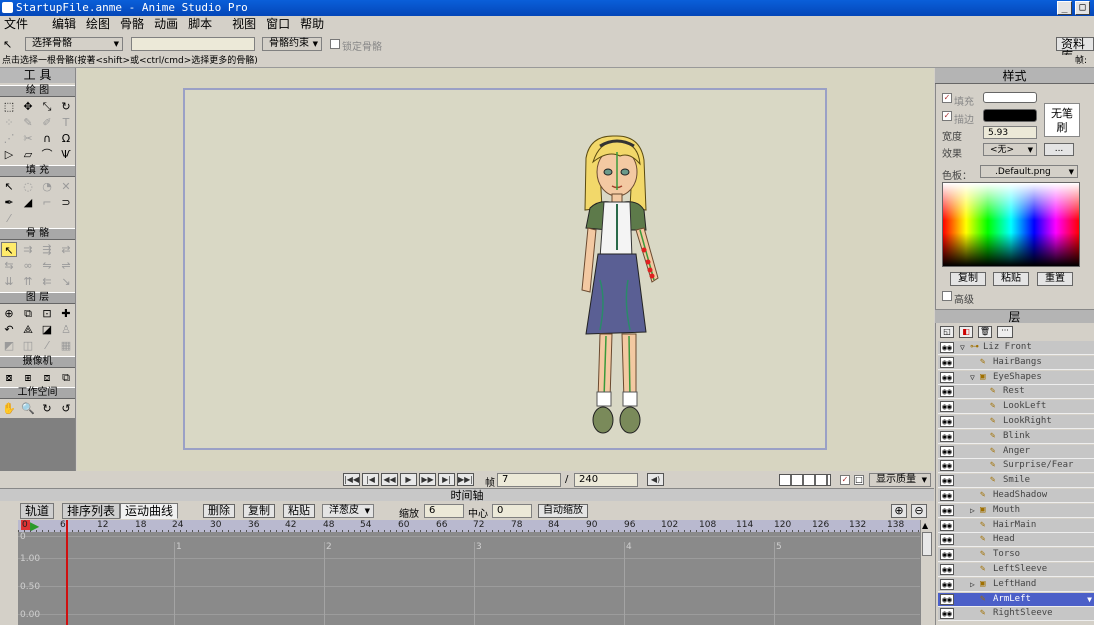 The width and height of the screenshot is (1094, 625). What do you see at coordinates (348, 511) in the screenshot?
I see `onion-skin-dropdown: 洋葱皮` at bounding box center [348, 511].